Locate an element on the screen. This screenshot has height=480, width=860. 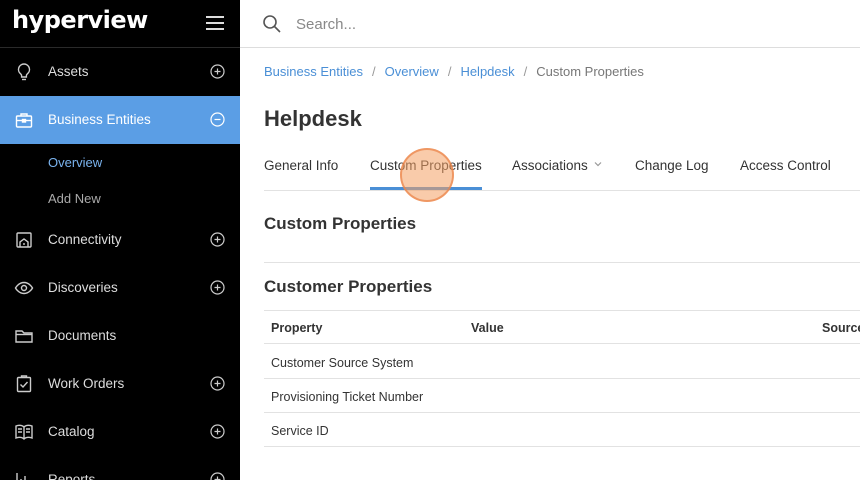
briefcase-icon is located at coordinates (24, 120).